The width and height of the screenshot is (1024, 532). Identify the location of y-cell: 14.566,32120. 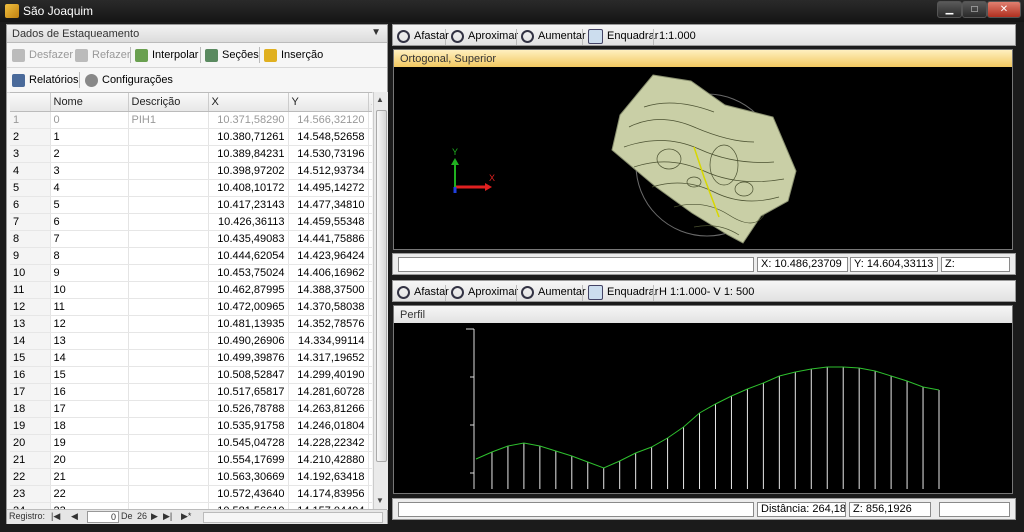
(328, 120).